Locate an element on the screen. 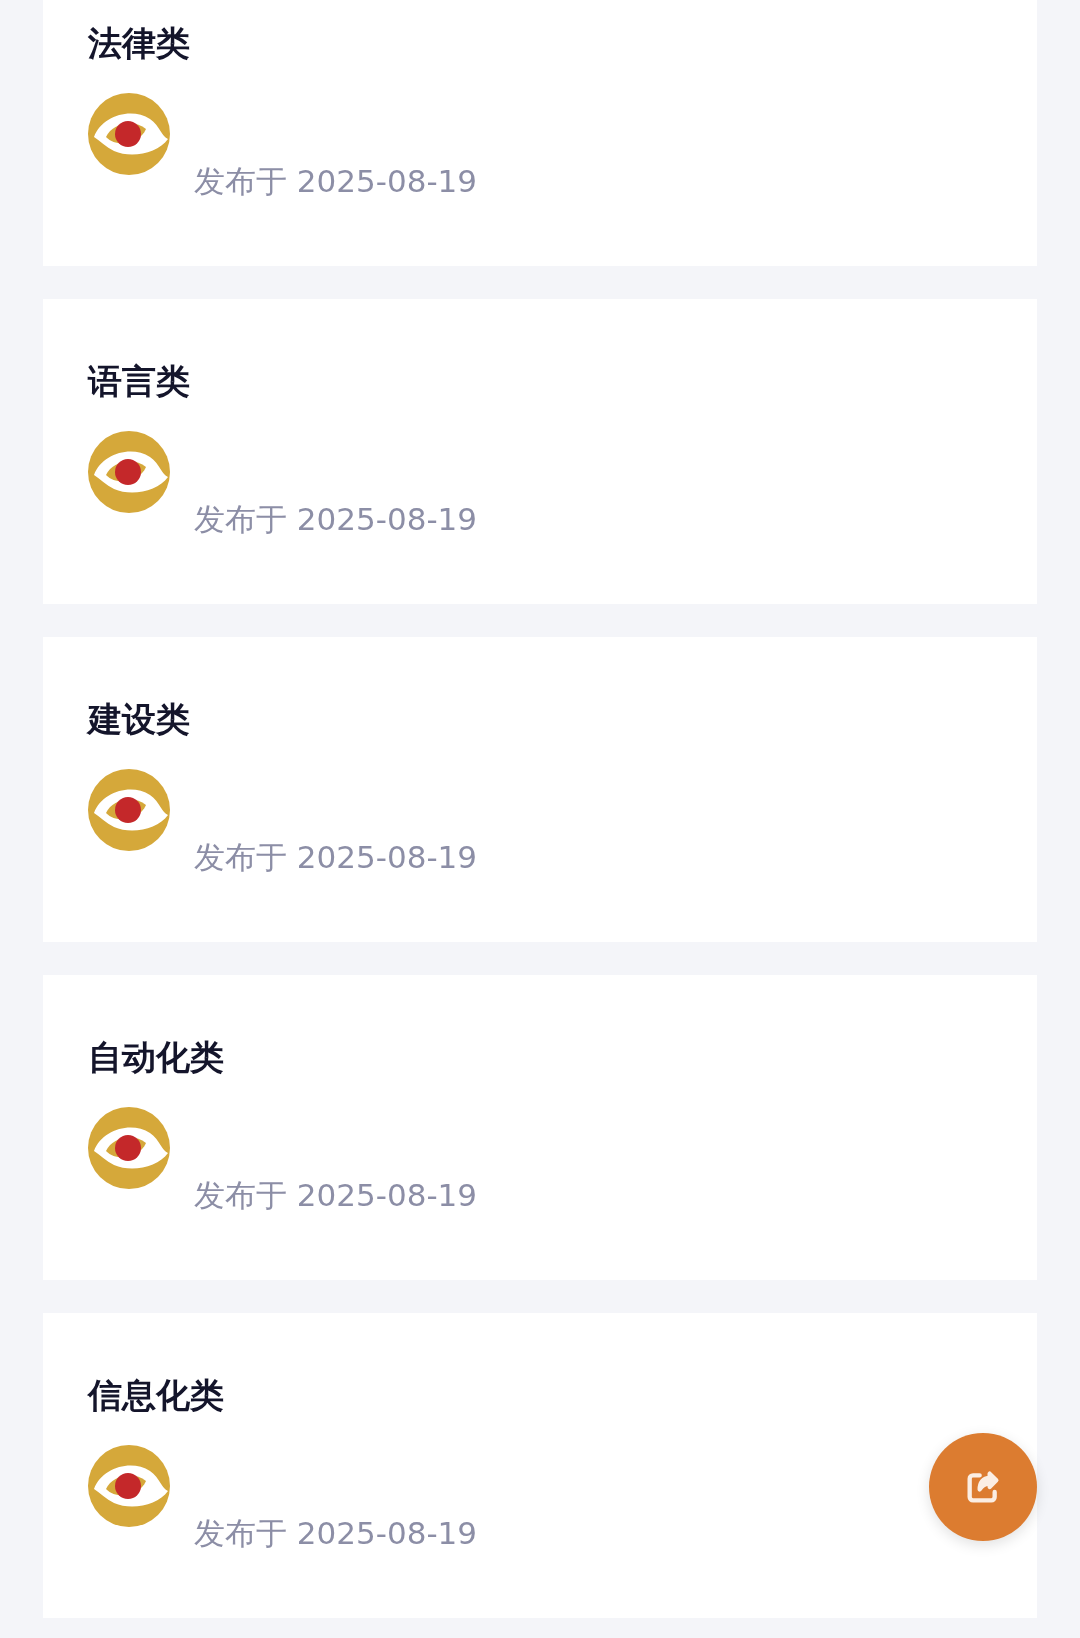  article-title: 信息化类 is located at coordinates (156, 1395).